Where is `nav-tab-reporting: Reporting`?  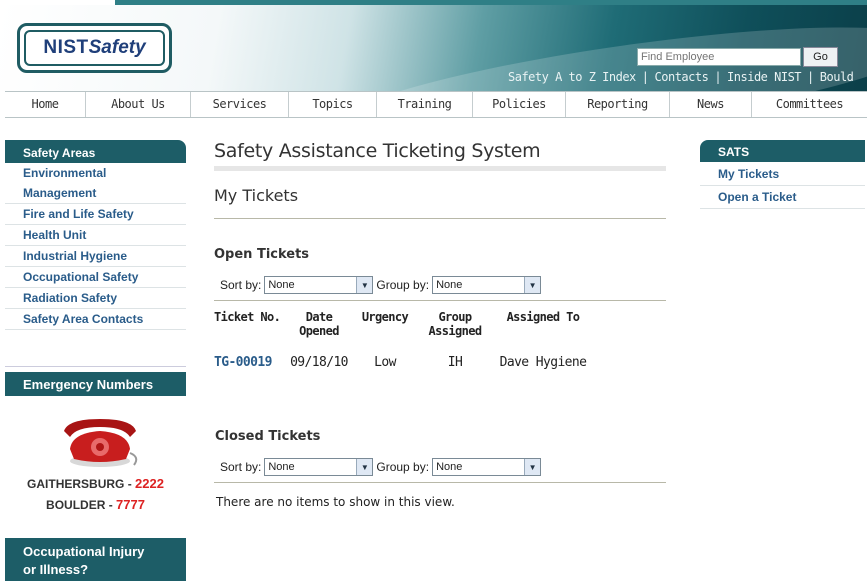 nav-tab-reporting: Reporting is located at coordinates (618, 104).